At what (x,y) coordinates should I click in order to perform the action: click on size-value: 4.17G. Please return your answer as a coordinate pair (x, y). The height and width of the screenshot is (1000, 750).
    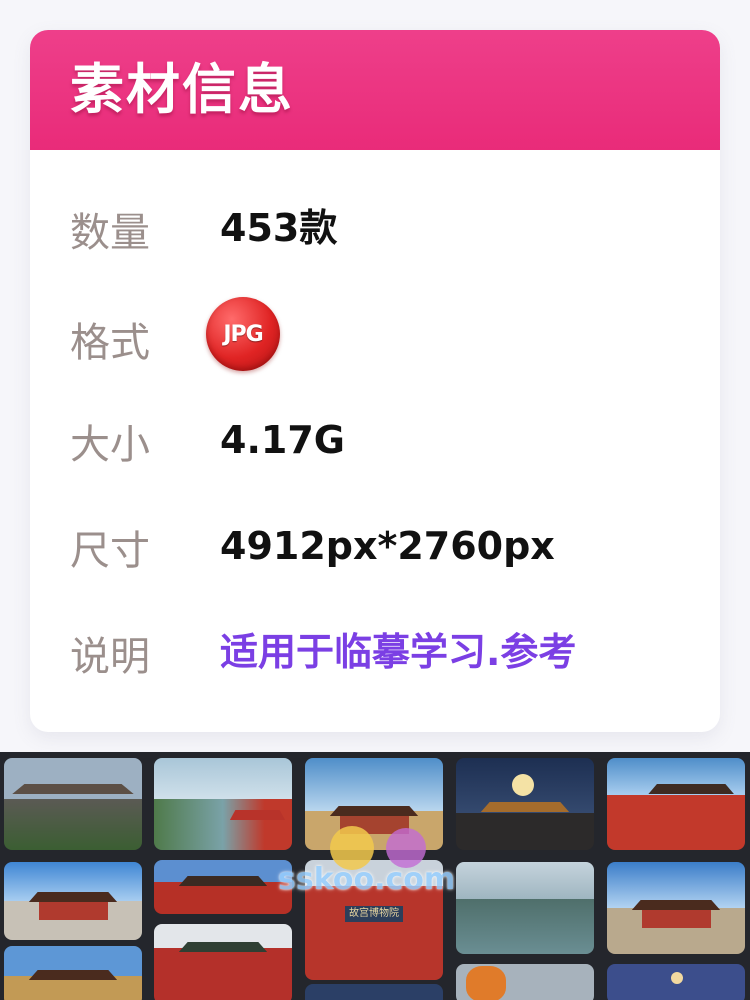
    Looking at the image, I should click on (282, 440).